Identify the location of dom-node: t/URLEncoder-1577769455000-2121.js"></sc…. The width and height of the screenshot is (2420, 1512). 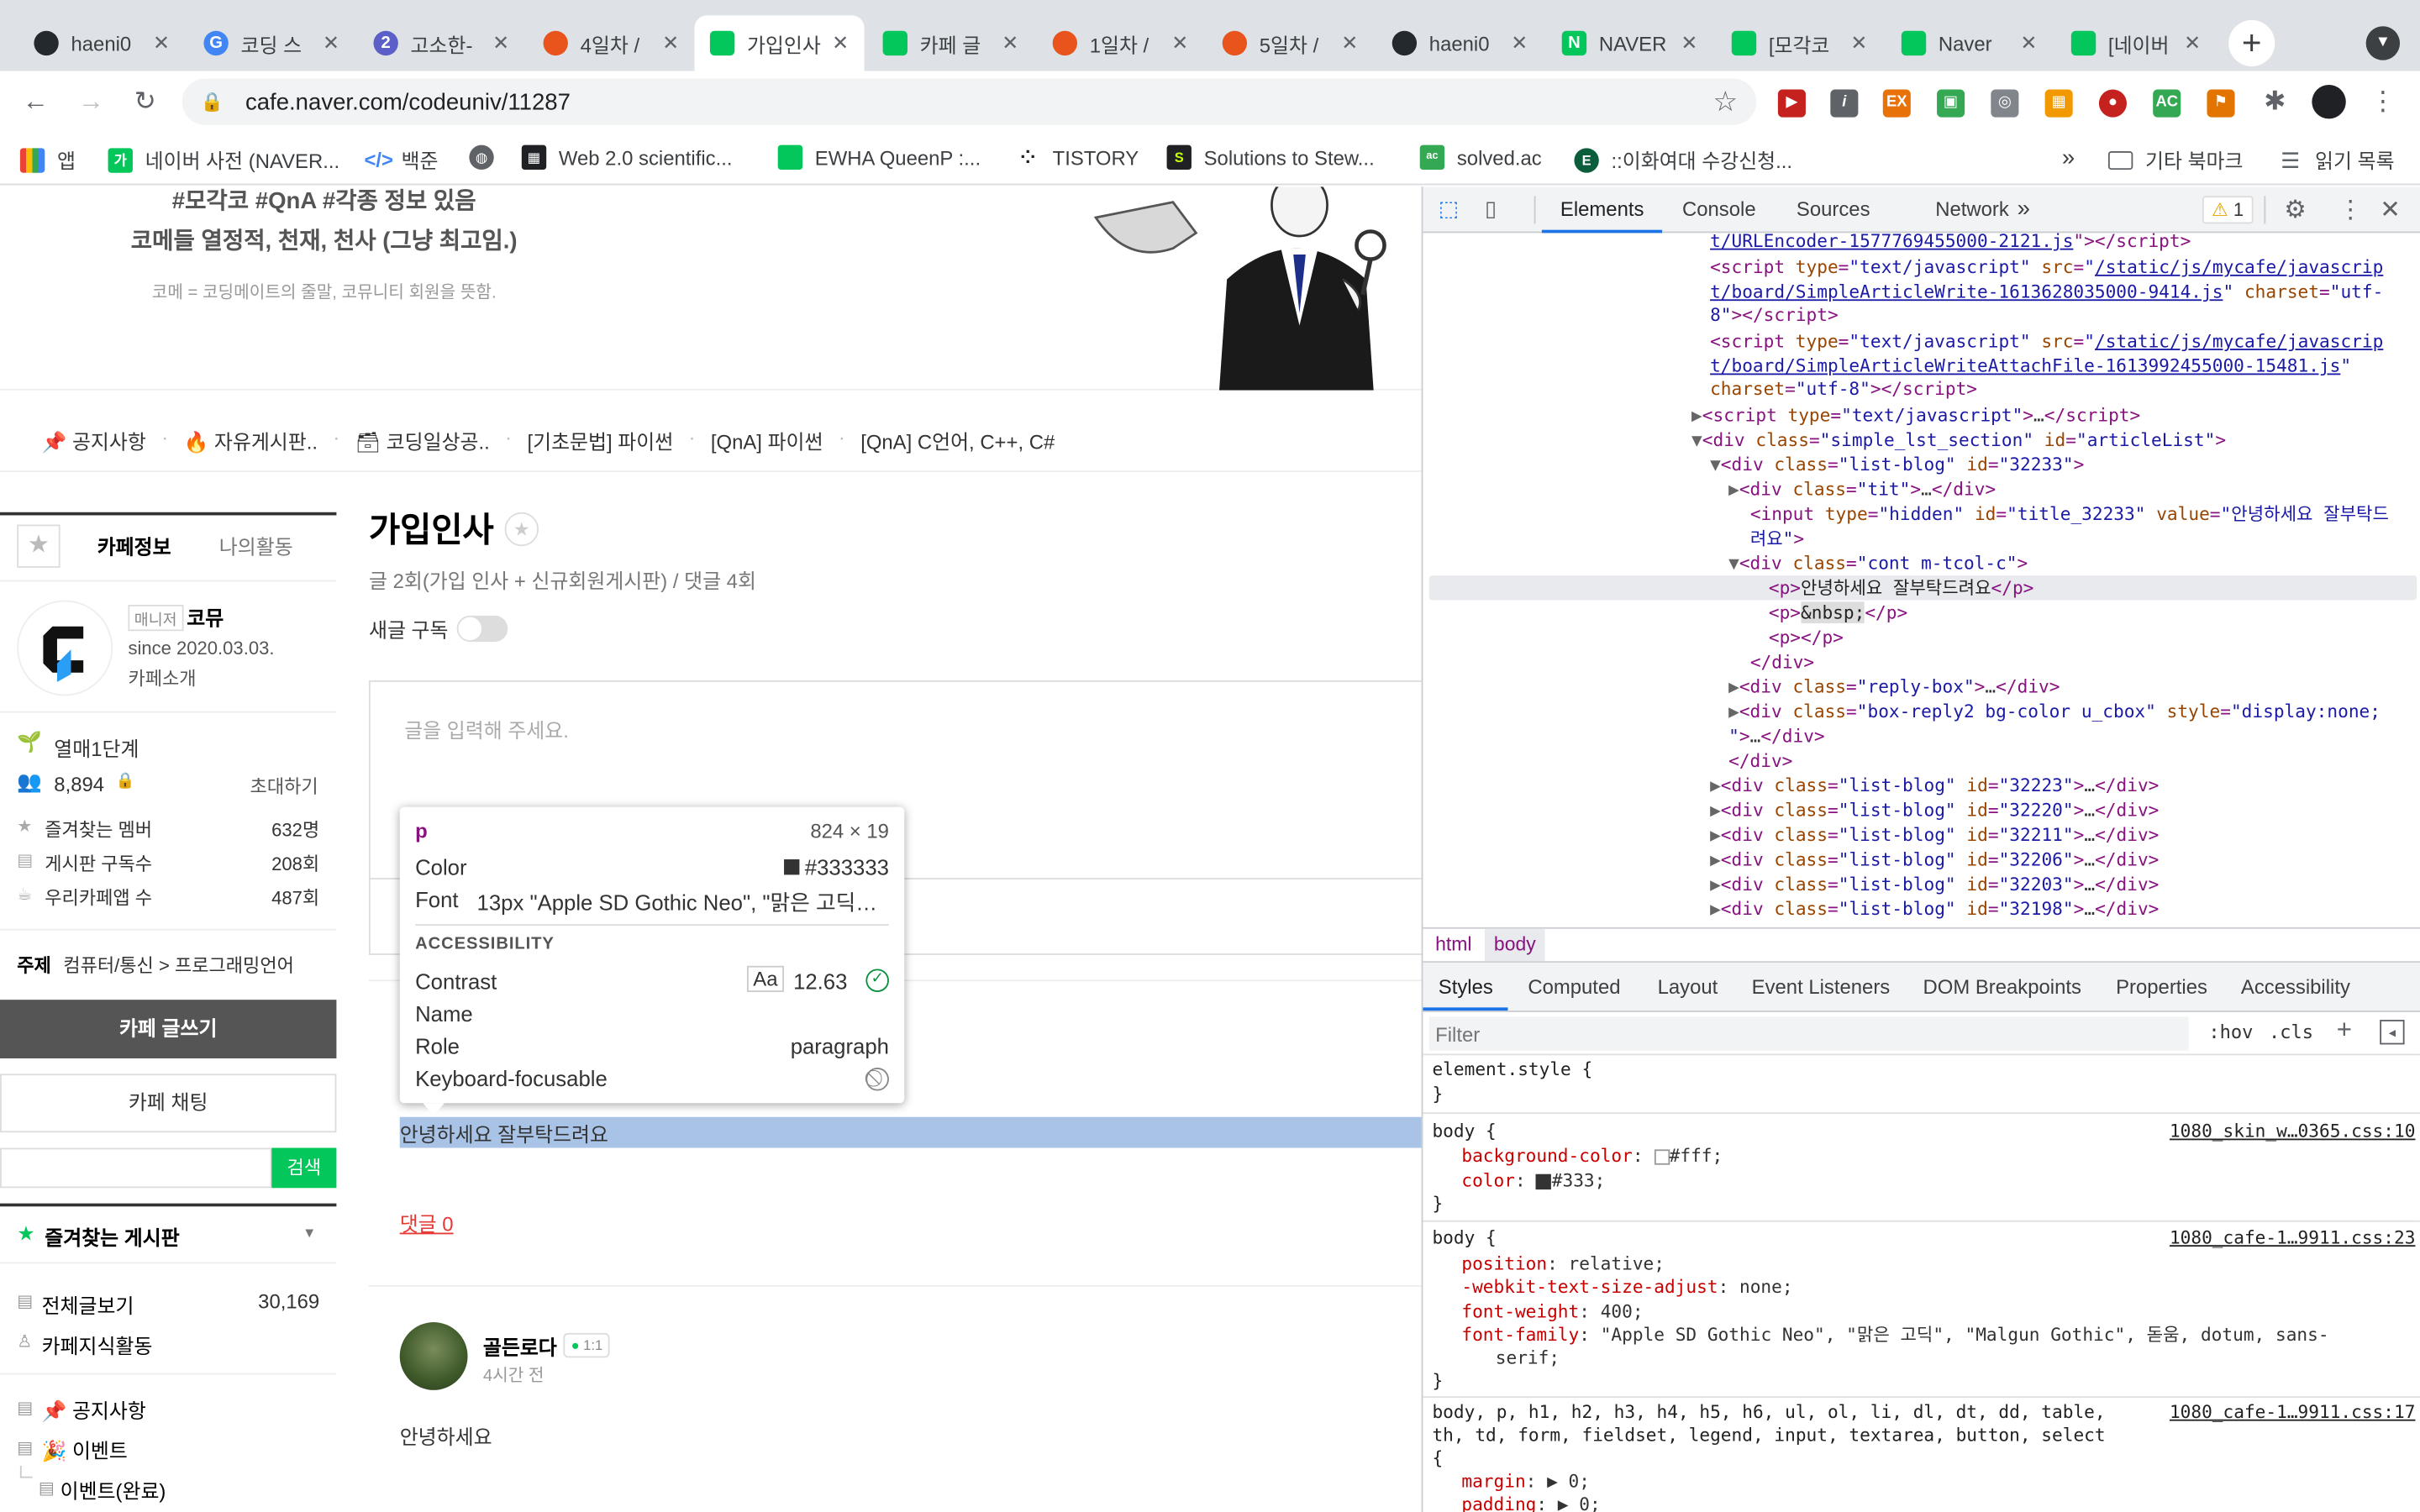
(1922, 243).